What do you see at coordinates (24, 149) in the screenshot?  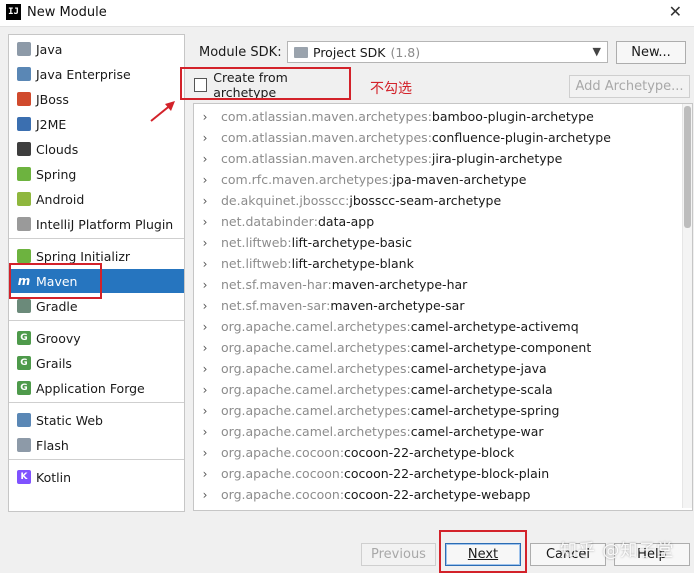 I see `cloud-icon` at bounding box center [24, 149].